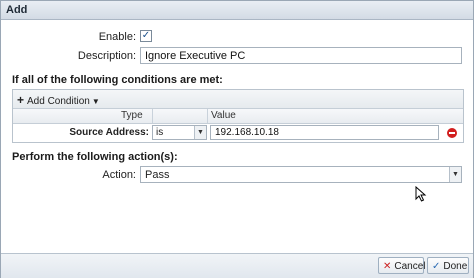  I want to click on add-condition-label: Add Condition, so click(58, 101).